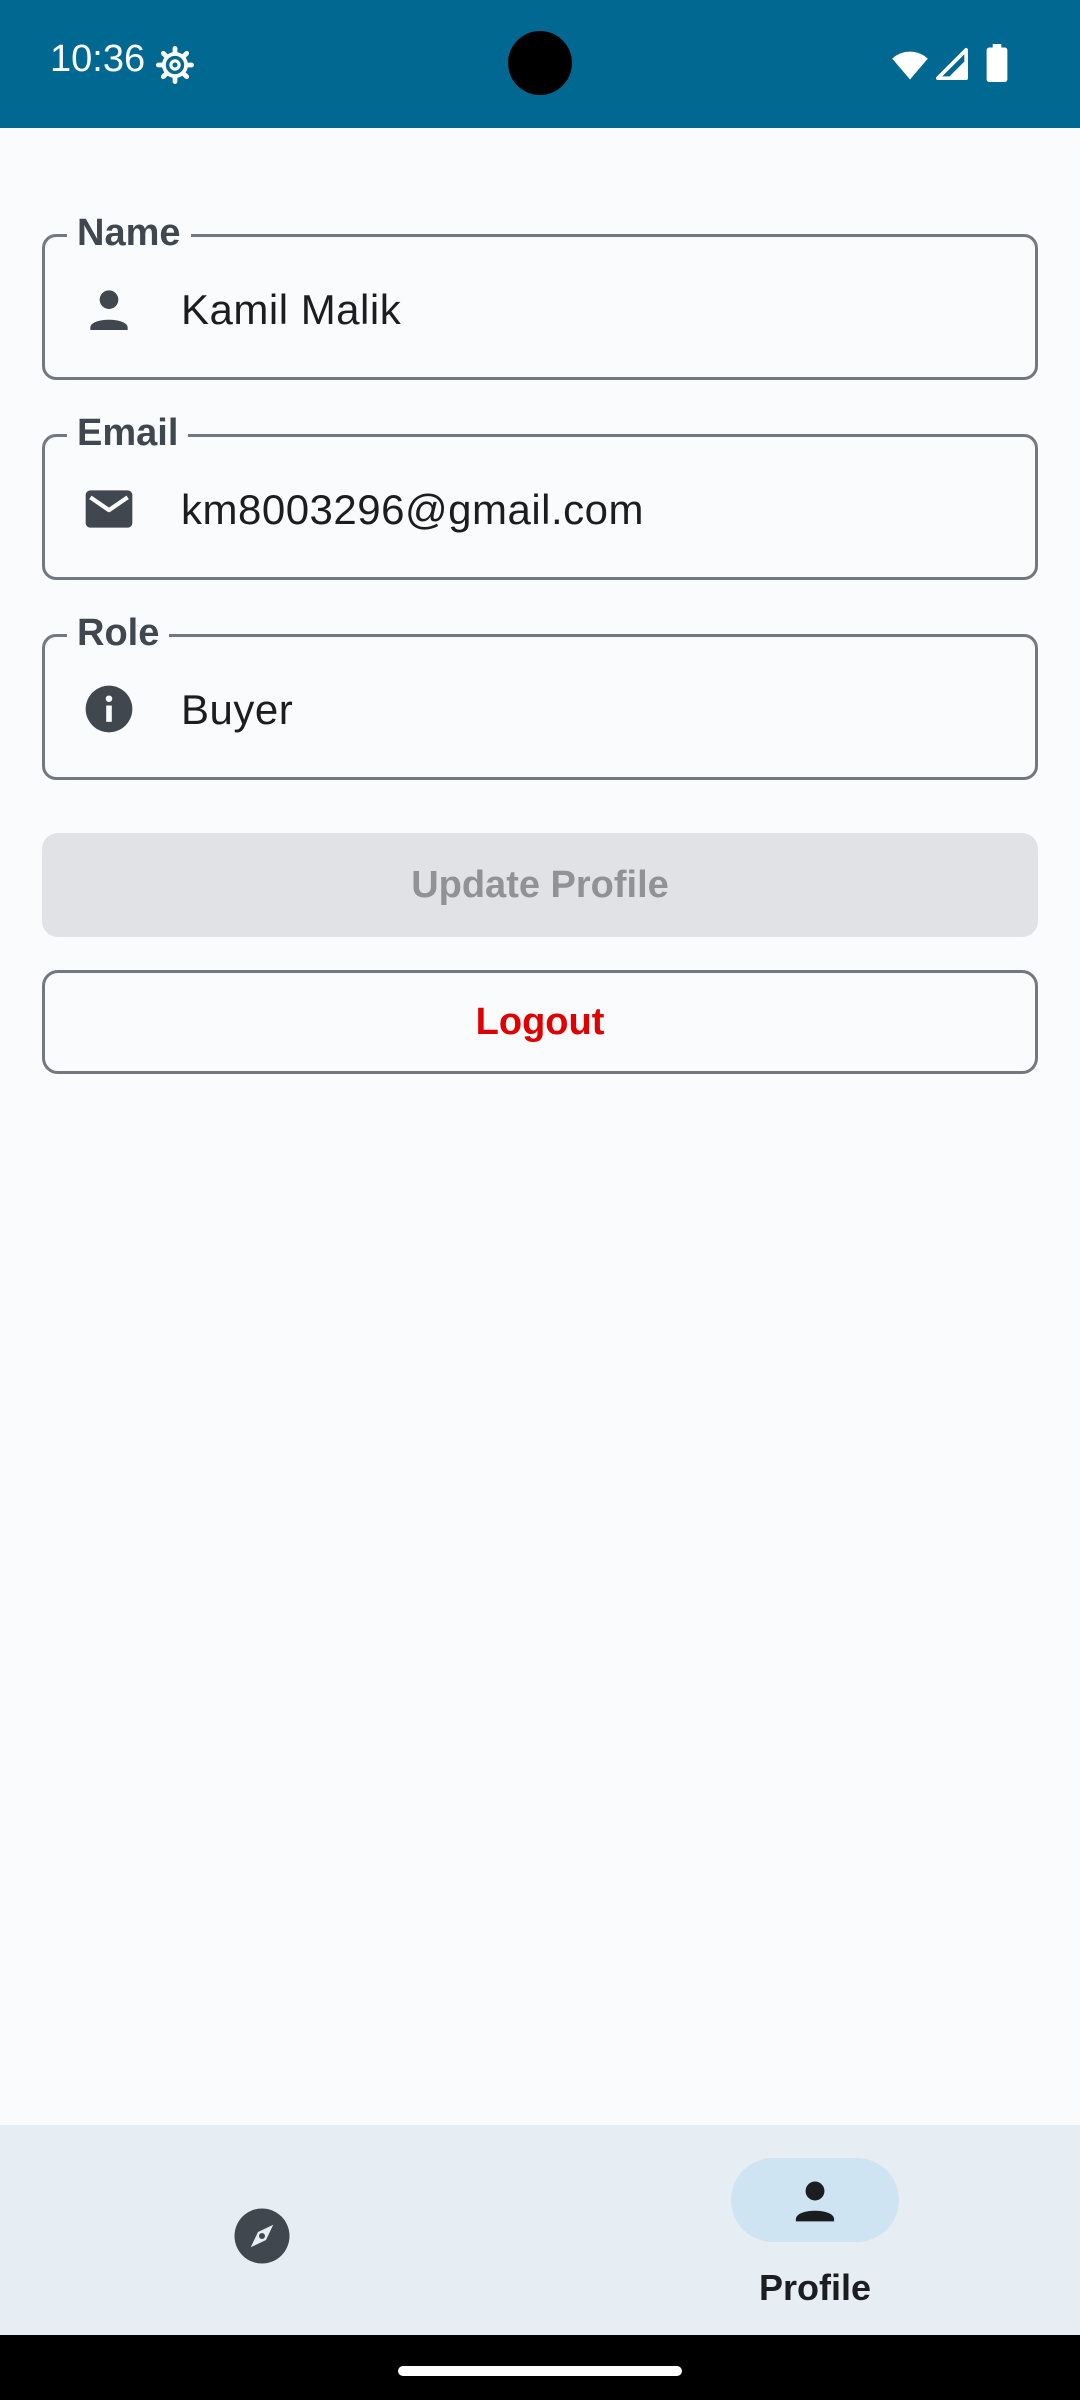 Image resolution: width=1080 pixels, height=2400 pixels. Describe the element at coordinates (237, 710) in the screenshot. I see `role-field-value: Buyer` at that location.